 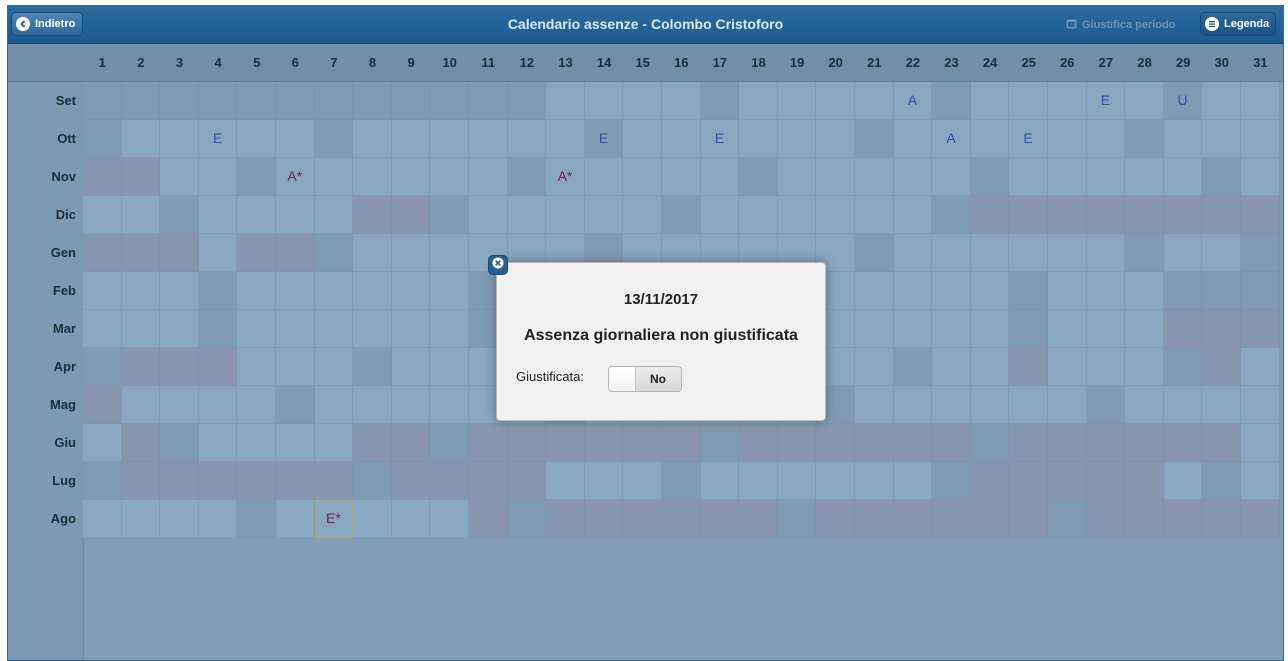 What do you see at coordinates (951, 139) in the screenshot?
I see `day-cell: A` at bounding box center [951, 139].